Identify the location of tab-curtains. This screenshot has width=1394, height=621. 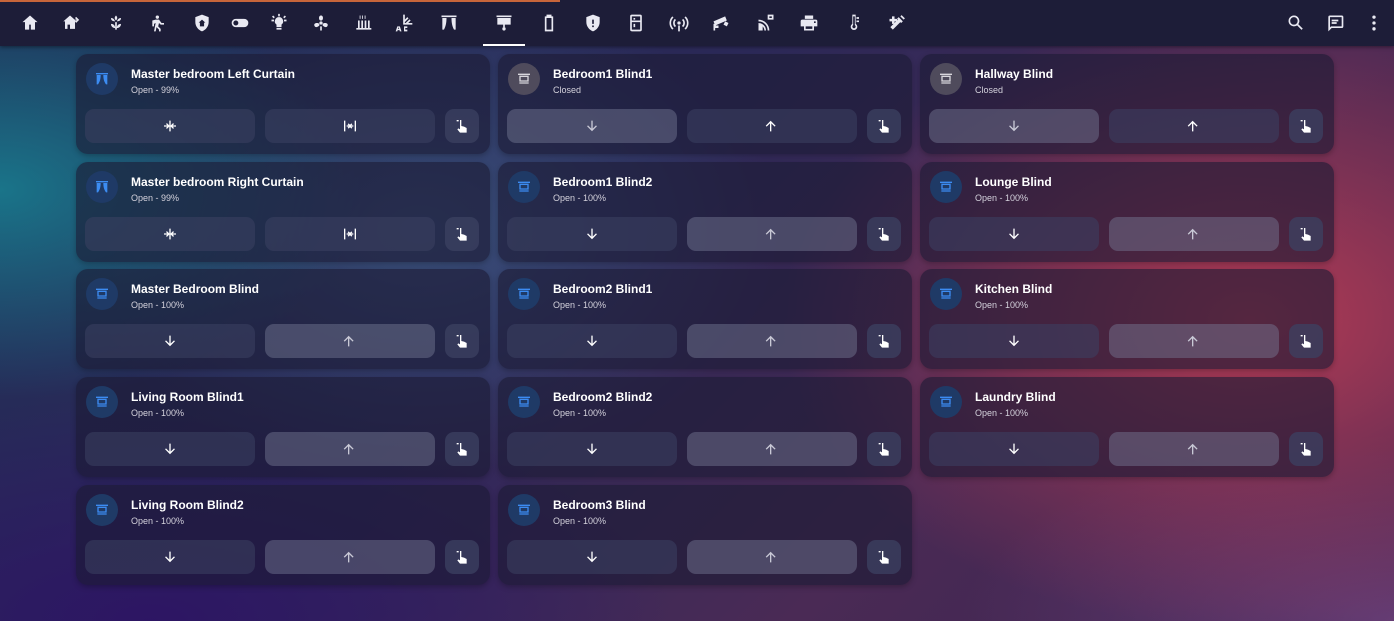
(449, 23).